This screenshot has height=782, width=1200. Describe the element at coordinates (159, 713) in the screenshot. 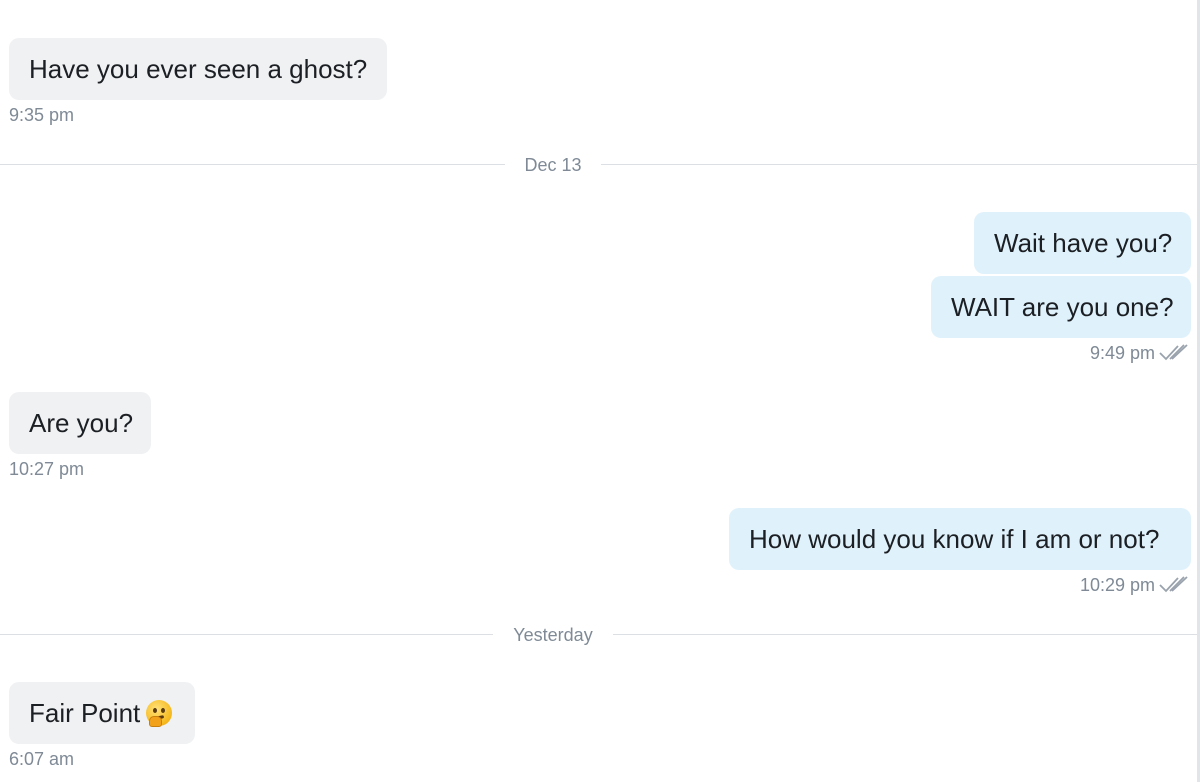

I see `thinking-face-emoji-icon` at that location.